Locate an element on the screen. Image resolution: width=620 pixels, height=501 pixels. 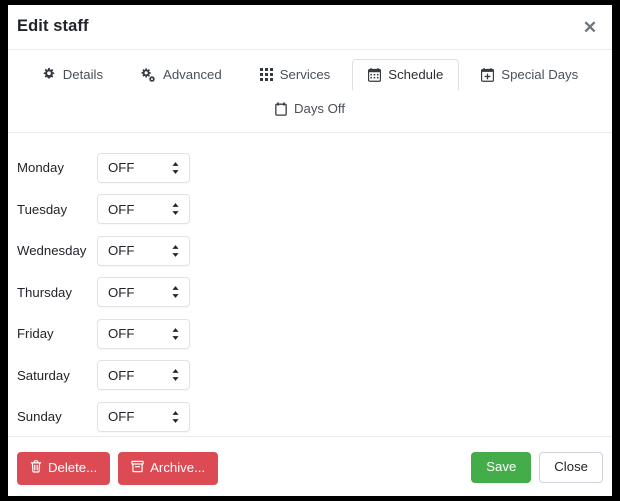
tab-services: Services is located at coordinates (295, 75).